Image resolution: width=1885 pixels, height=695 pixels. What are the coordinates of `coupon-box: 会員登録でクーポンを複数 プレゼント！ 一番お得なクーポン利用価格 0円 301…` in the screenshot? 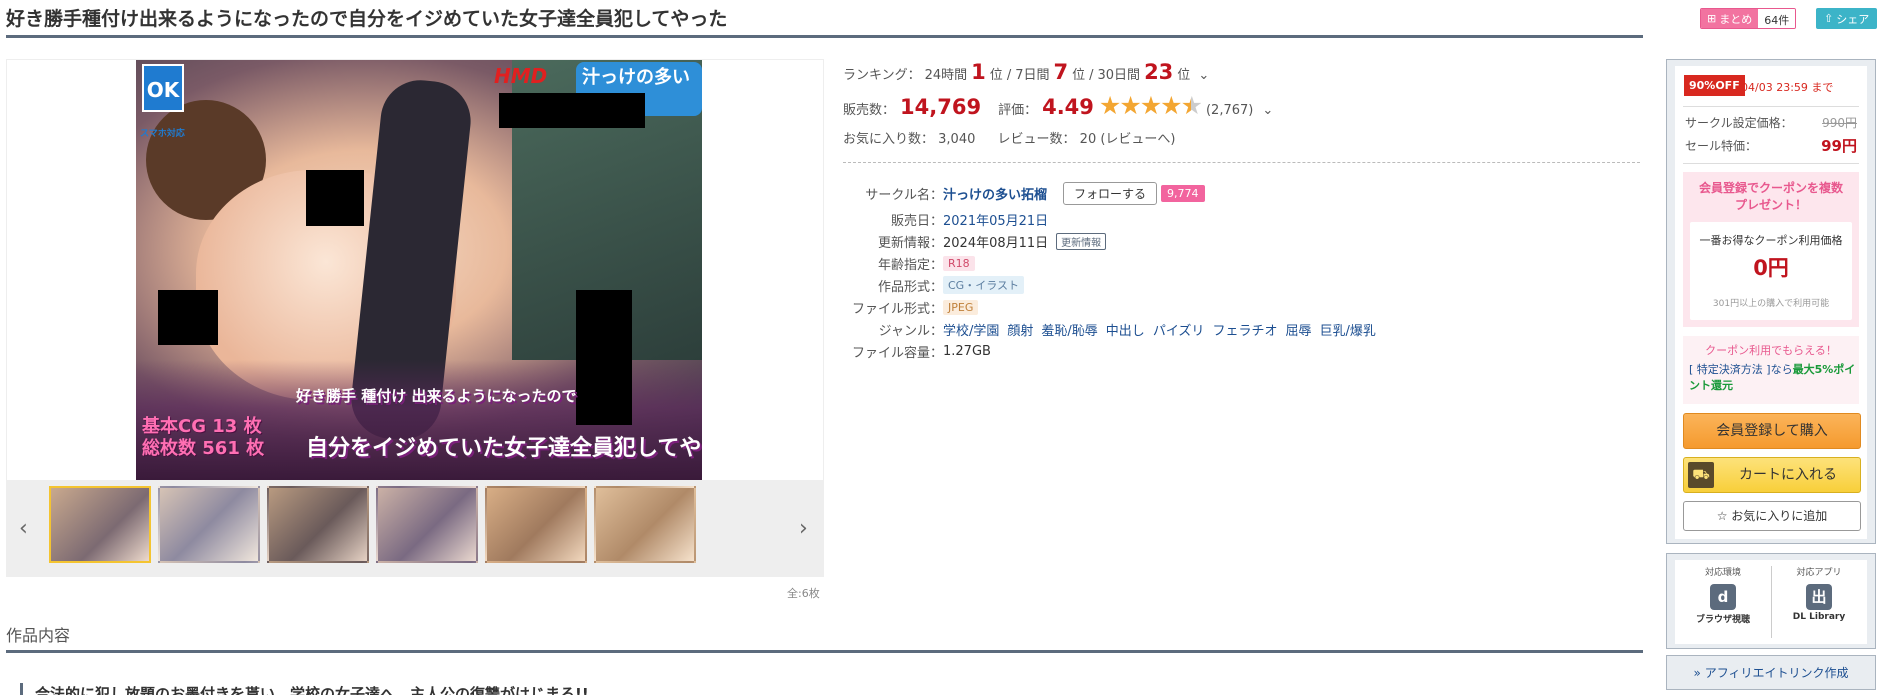 It's located at (1771, 249).